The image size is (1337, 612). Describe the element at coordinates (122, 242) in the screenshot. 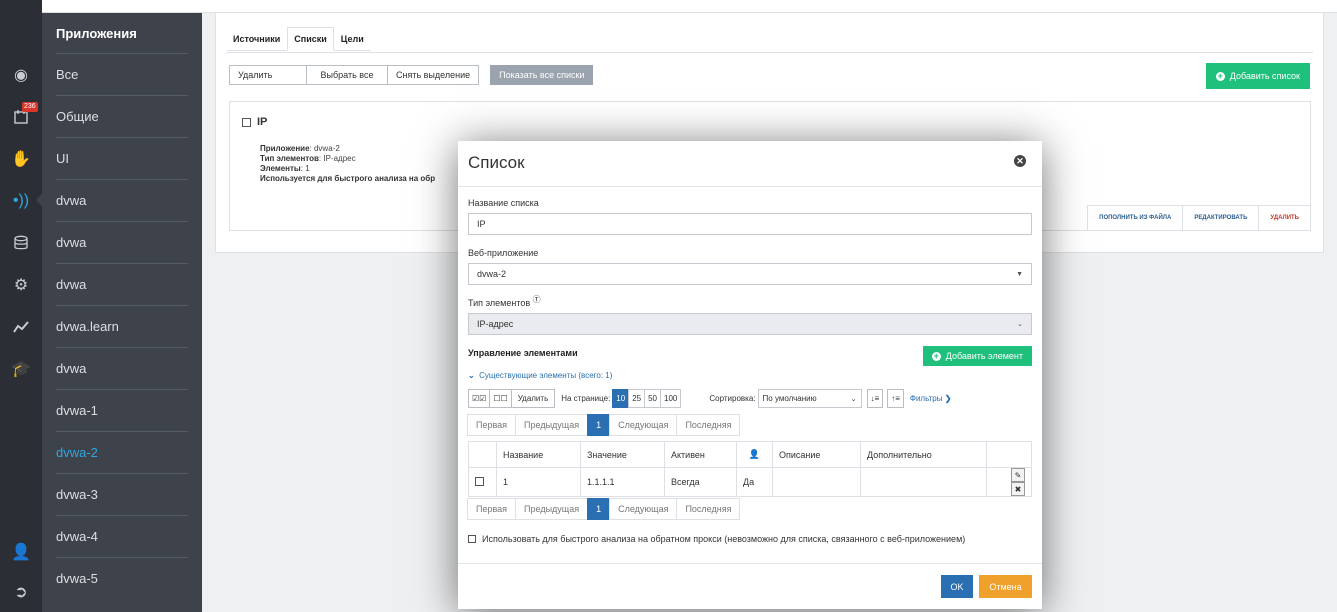

I see `app-item-dvwa-2: dvwa` at that location.